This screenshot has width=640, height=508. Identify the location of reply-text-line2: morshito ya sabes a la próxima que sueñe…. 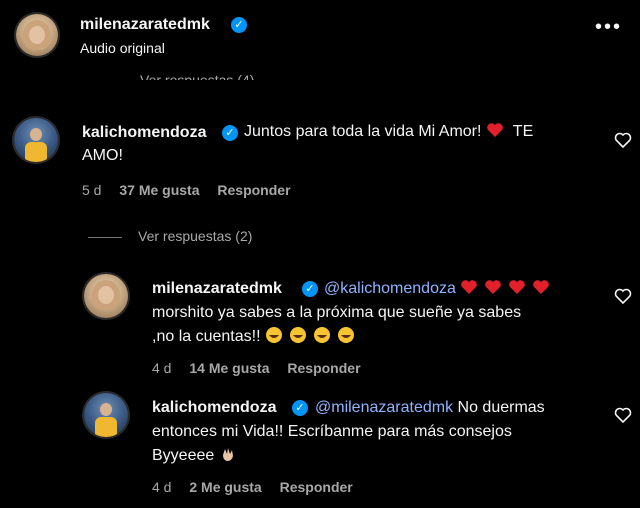
(337, 312).